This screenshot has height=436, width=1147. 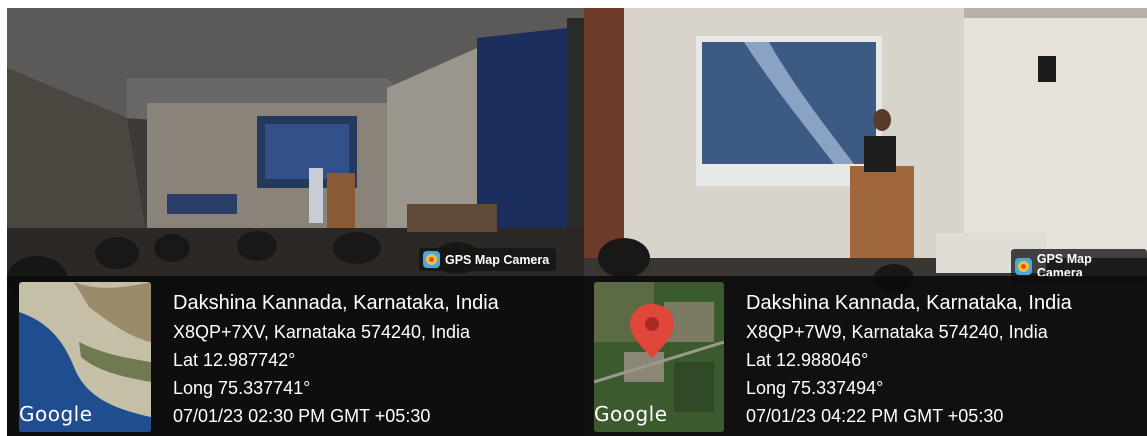 I want to click on address-line: X8QP+7XV, Karnataka 574240, India, so click(x=322, y=332).